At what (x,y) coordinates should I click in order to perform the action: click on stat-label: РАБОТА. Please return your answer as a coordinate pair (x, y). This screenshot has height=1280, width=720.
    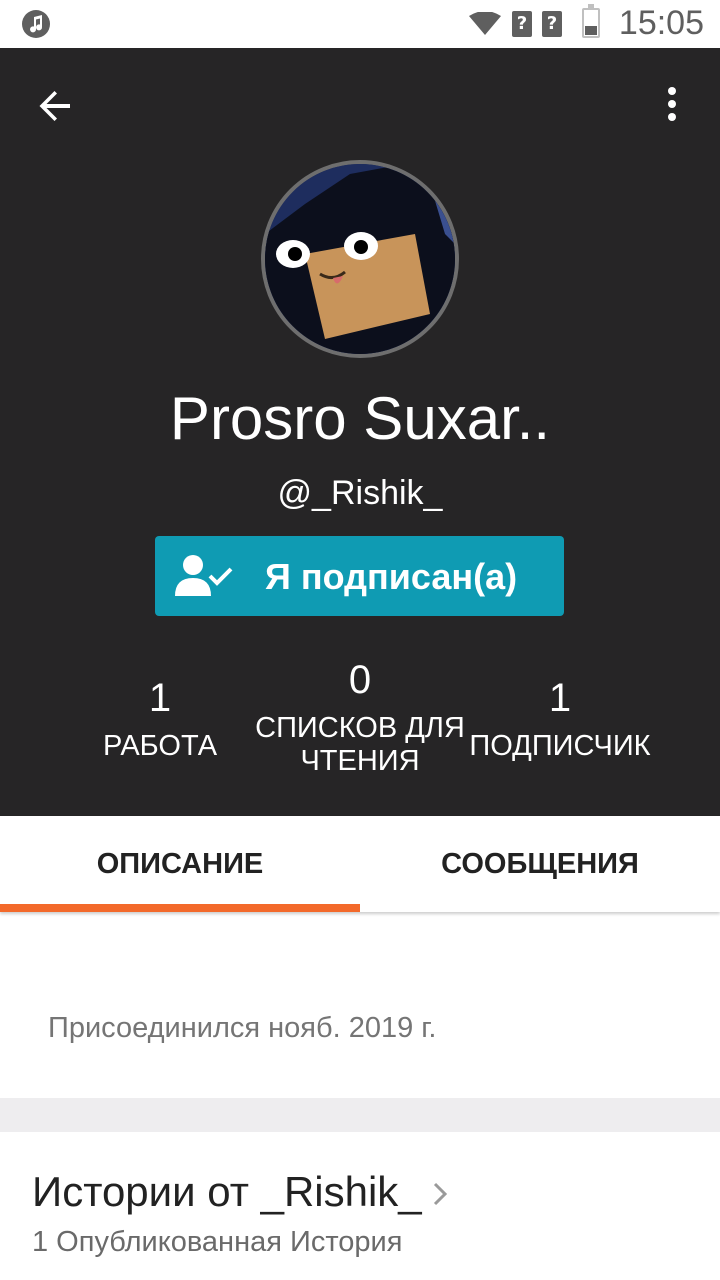
    Looking at the image, I should click on (160, 746).